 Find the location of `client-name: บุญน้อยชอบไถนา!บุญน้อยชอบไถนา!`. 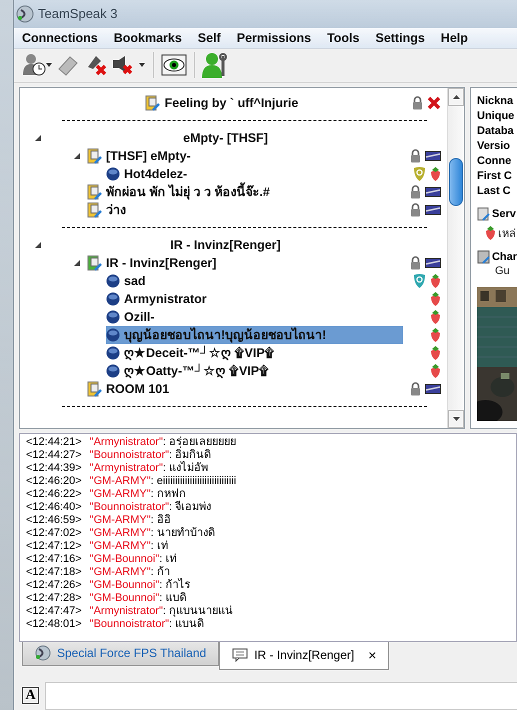

client-name: บุญน้อยชอบไถนา!บุญน้อยชอบไถนา! is located at coordinates (225, 334).